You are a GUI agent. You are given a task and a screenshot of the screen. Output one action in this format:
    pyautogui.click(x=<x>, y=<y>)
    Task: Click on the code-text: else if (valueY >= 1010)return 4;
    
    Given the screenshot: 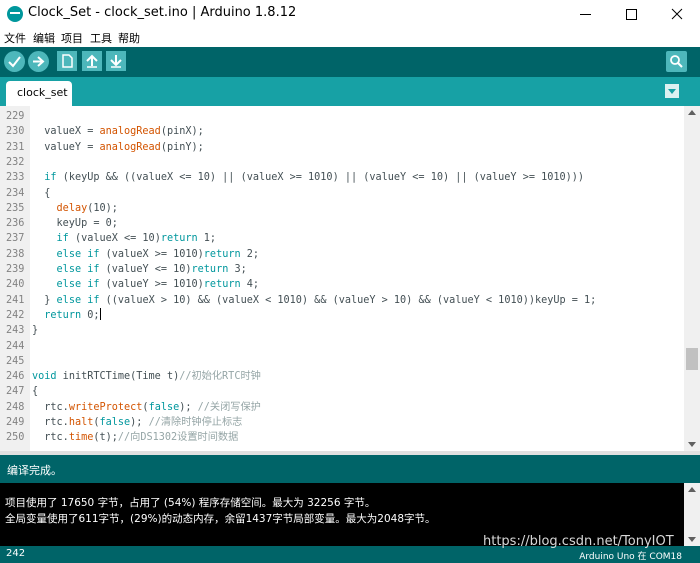 What is the action you would take?
    pyautogui.click(x=158, y=285)
    